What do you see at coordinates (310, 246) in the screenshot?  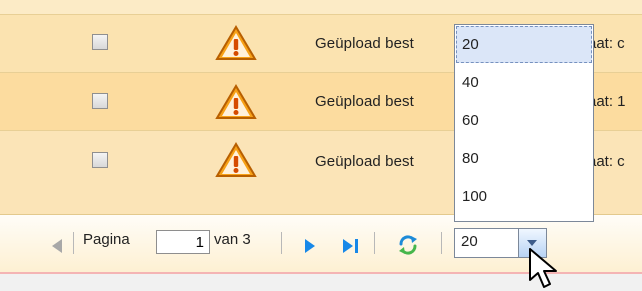 I see `next-icon` at bounding box center [310, 246].